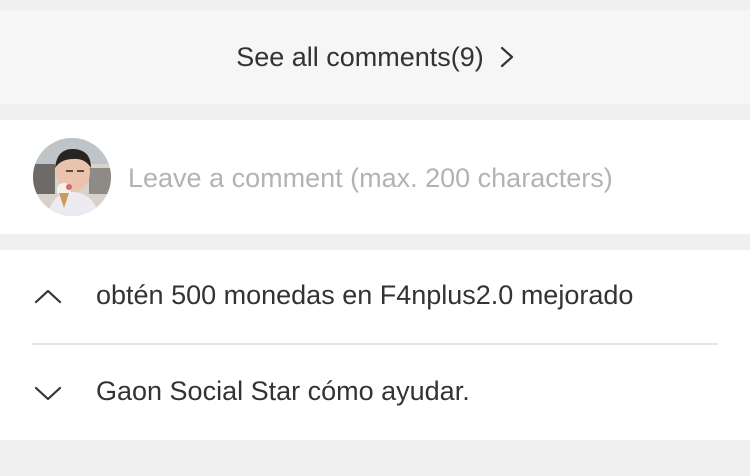  Describe the element at coordinates (283, 391) in the screenshot. I see `next-post-title: Gaon Social Star cómo ayudar.` at that location.